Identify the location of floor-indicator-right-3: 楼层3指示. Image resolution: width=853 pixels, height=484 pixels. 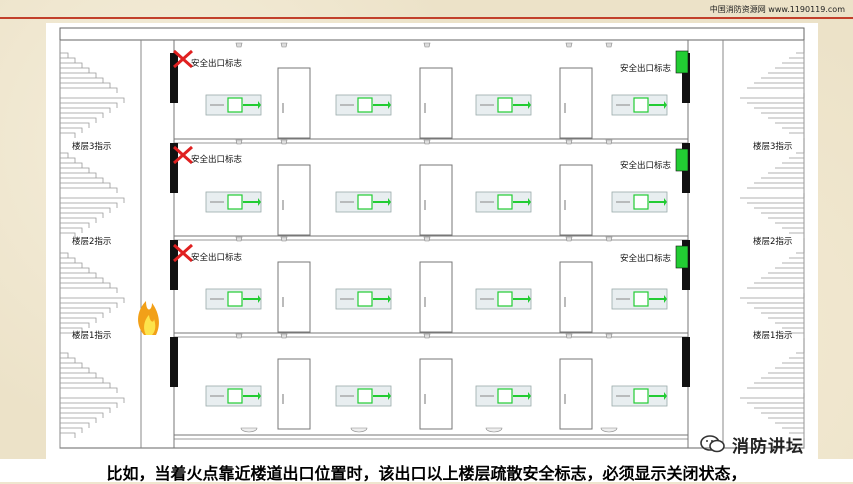
(773, 147).